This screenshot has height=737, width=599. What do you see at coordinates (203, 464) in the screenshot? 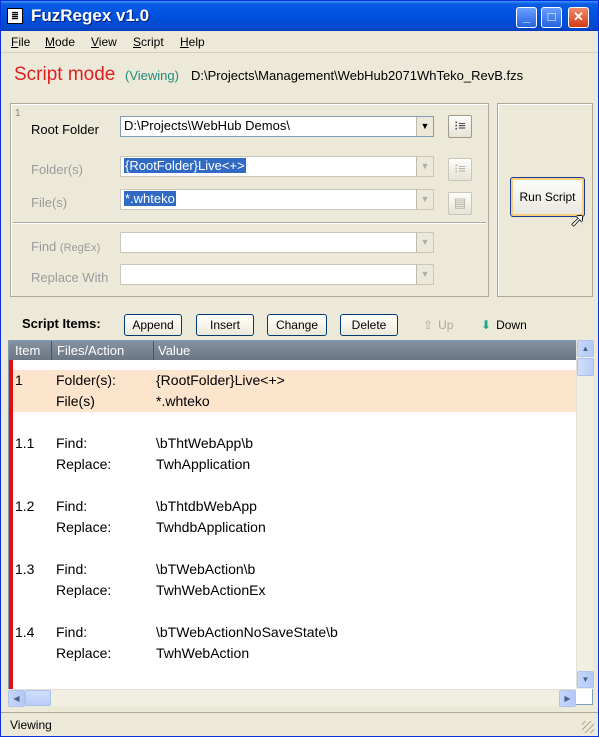
I see `row-value: TwhApplication` at bounding box center [203, 464].